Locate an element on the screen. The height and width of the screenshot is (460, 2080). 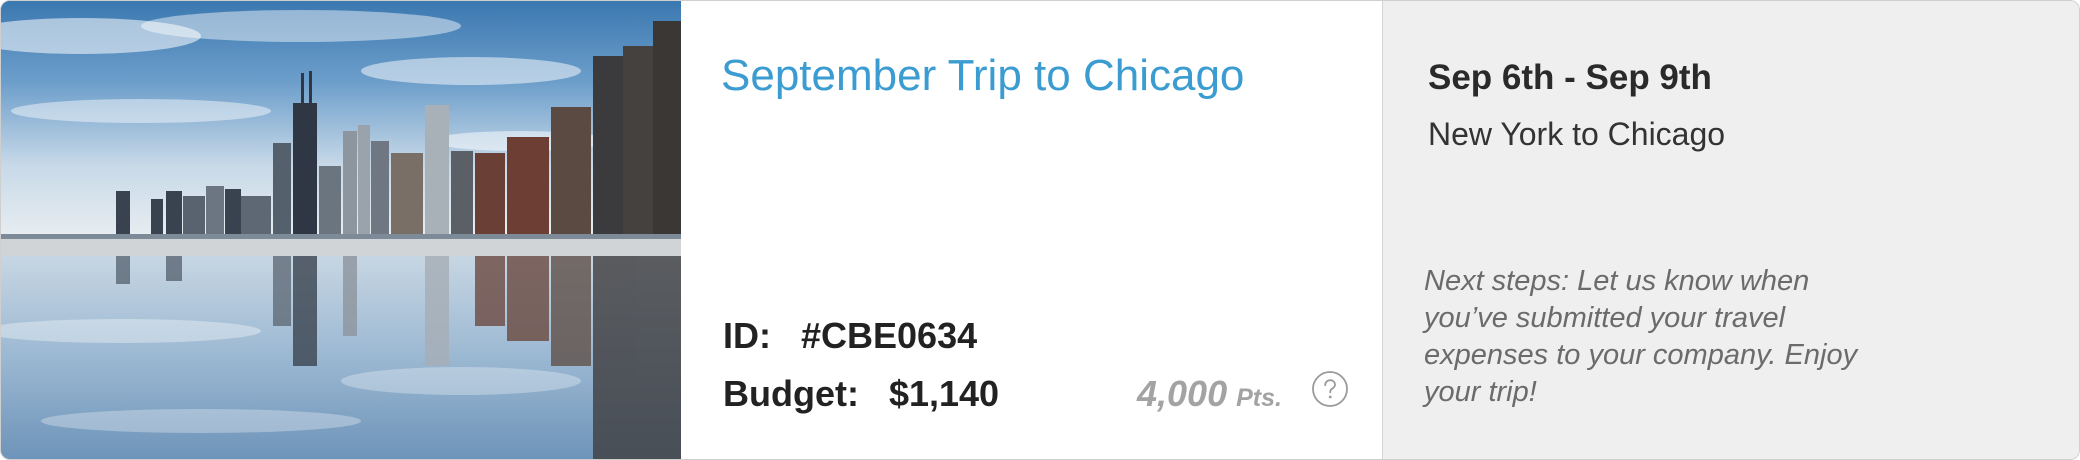
trip-id-row: ID: #CBE0634 is located at coordinates (850, 336).